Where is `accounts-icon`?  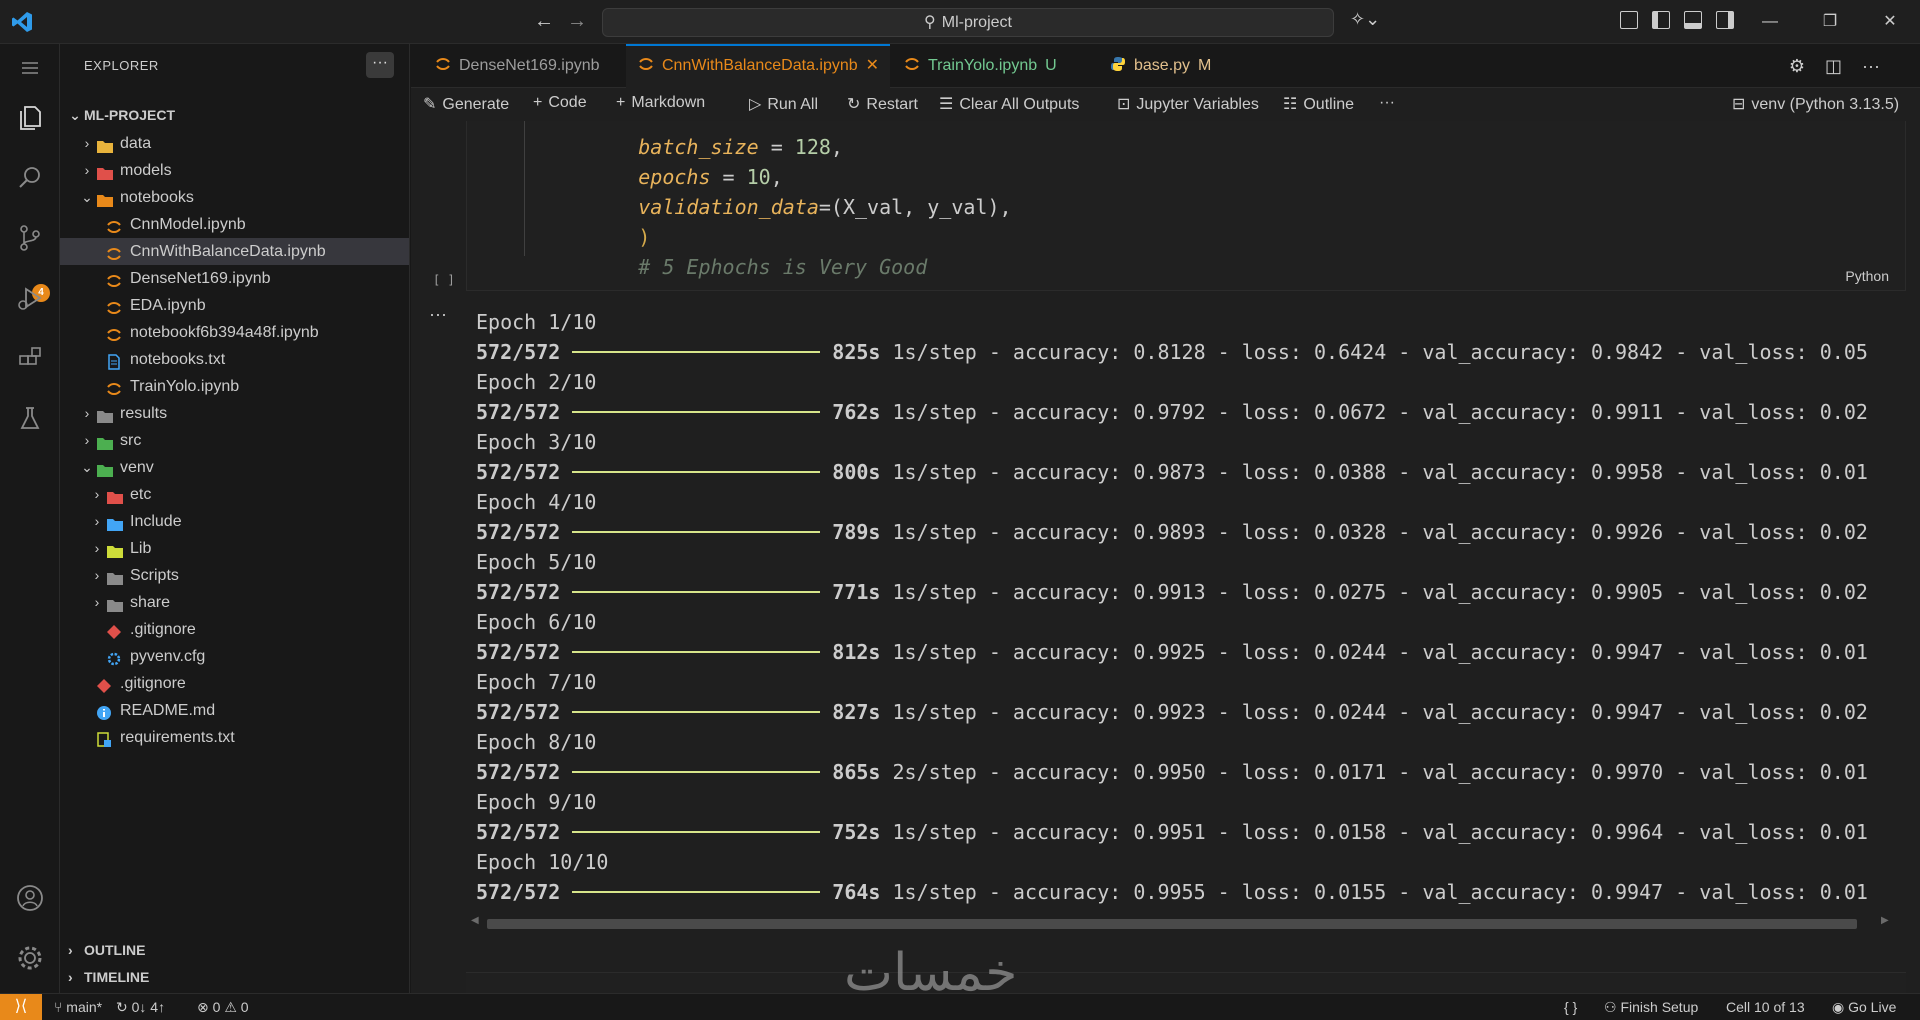
accounts-icon is located at coordinates (30, 898).